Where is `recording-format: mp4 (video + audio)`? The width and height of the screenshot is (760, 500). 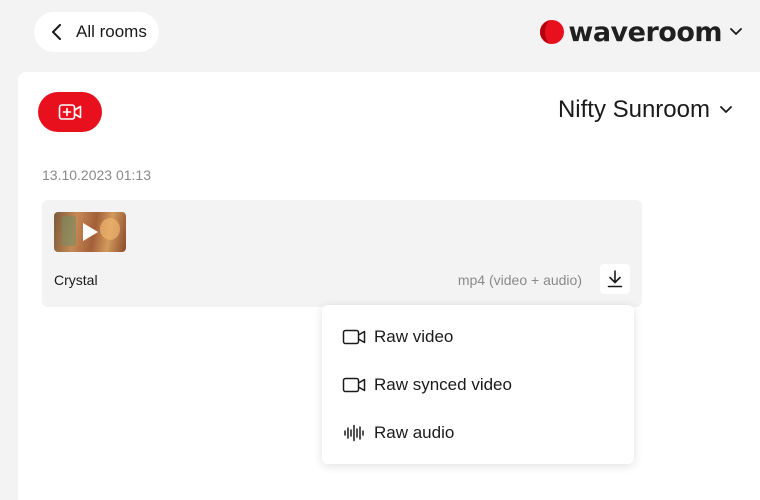 recording-format: mp4 (video + audio) is located at coordinates (519, 280).